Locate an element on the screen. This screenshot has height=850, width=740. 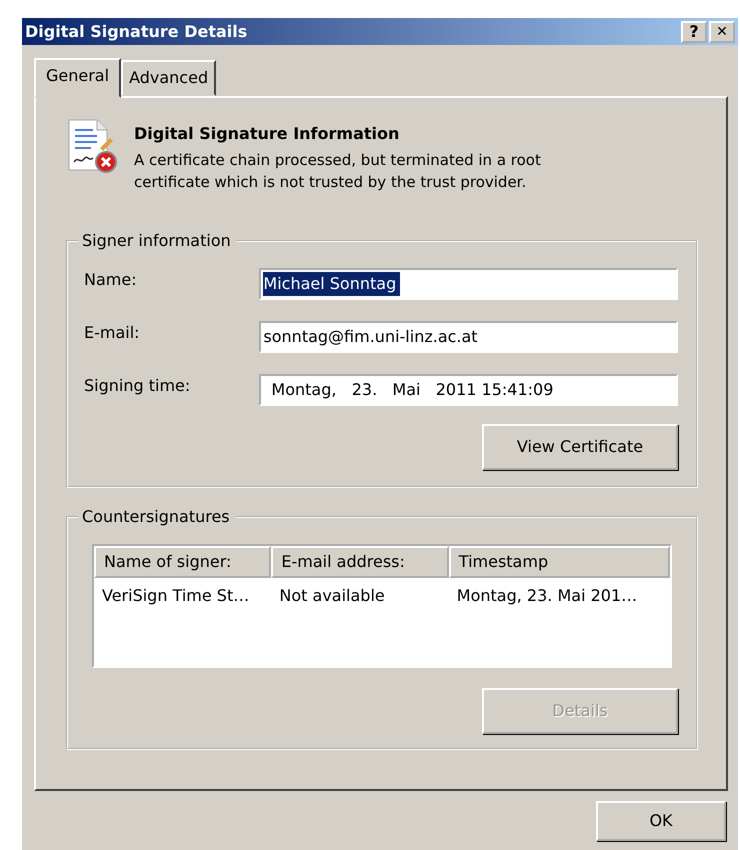
field-label: E-mail: is located at coordinates (112, 333).